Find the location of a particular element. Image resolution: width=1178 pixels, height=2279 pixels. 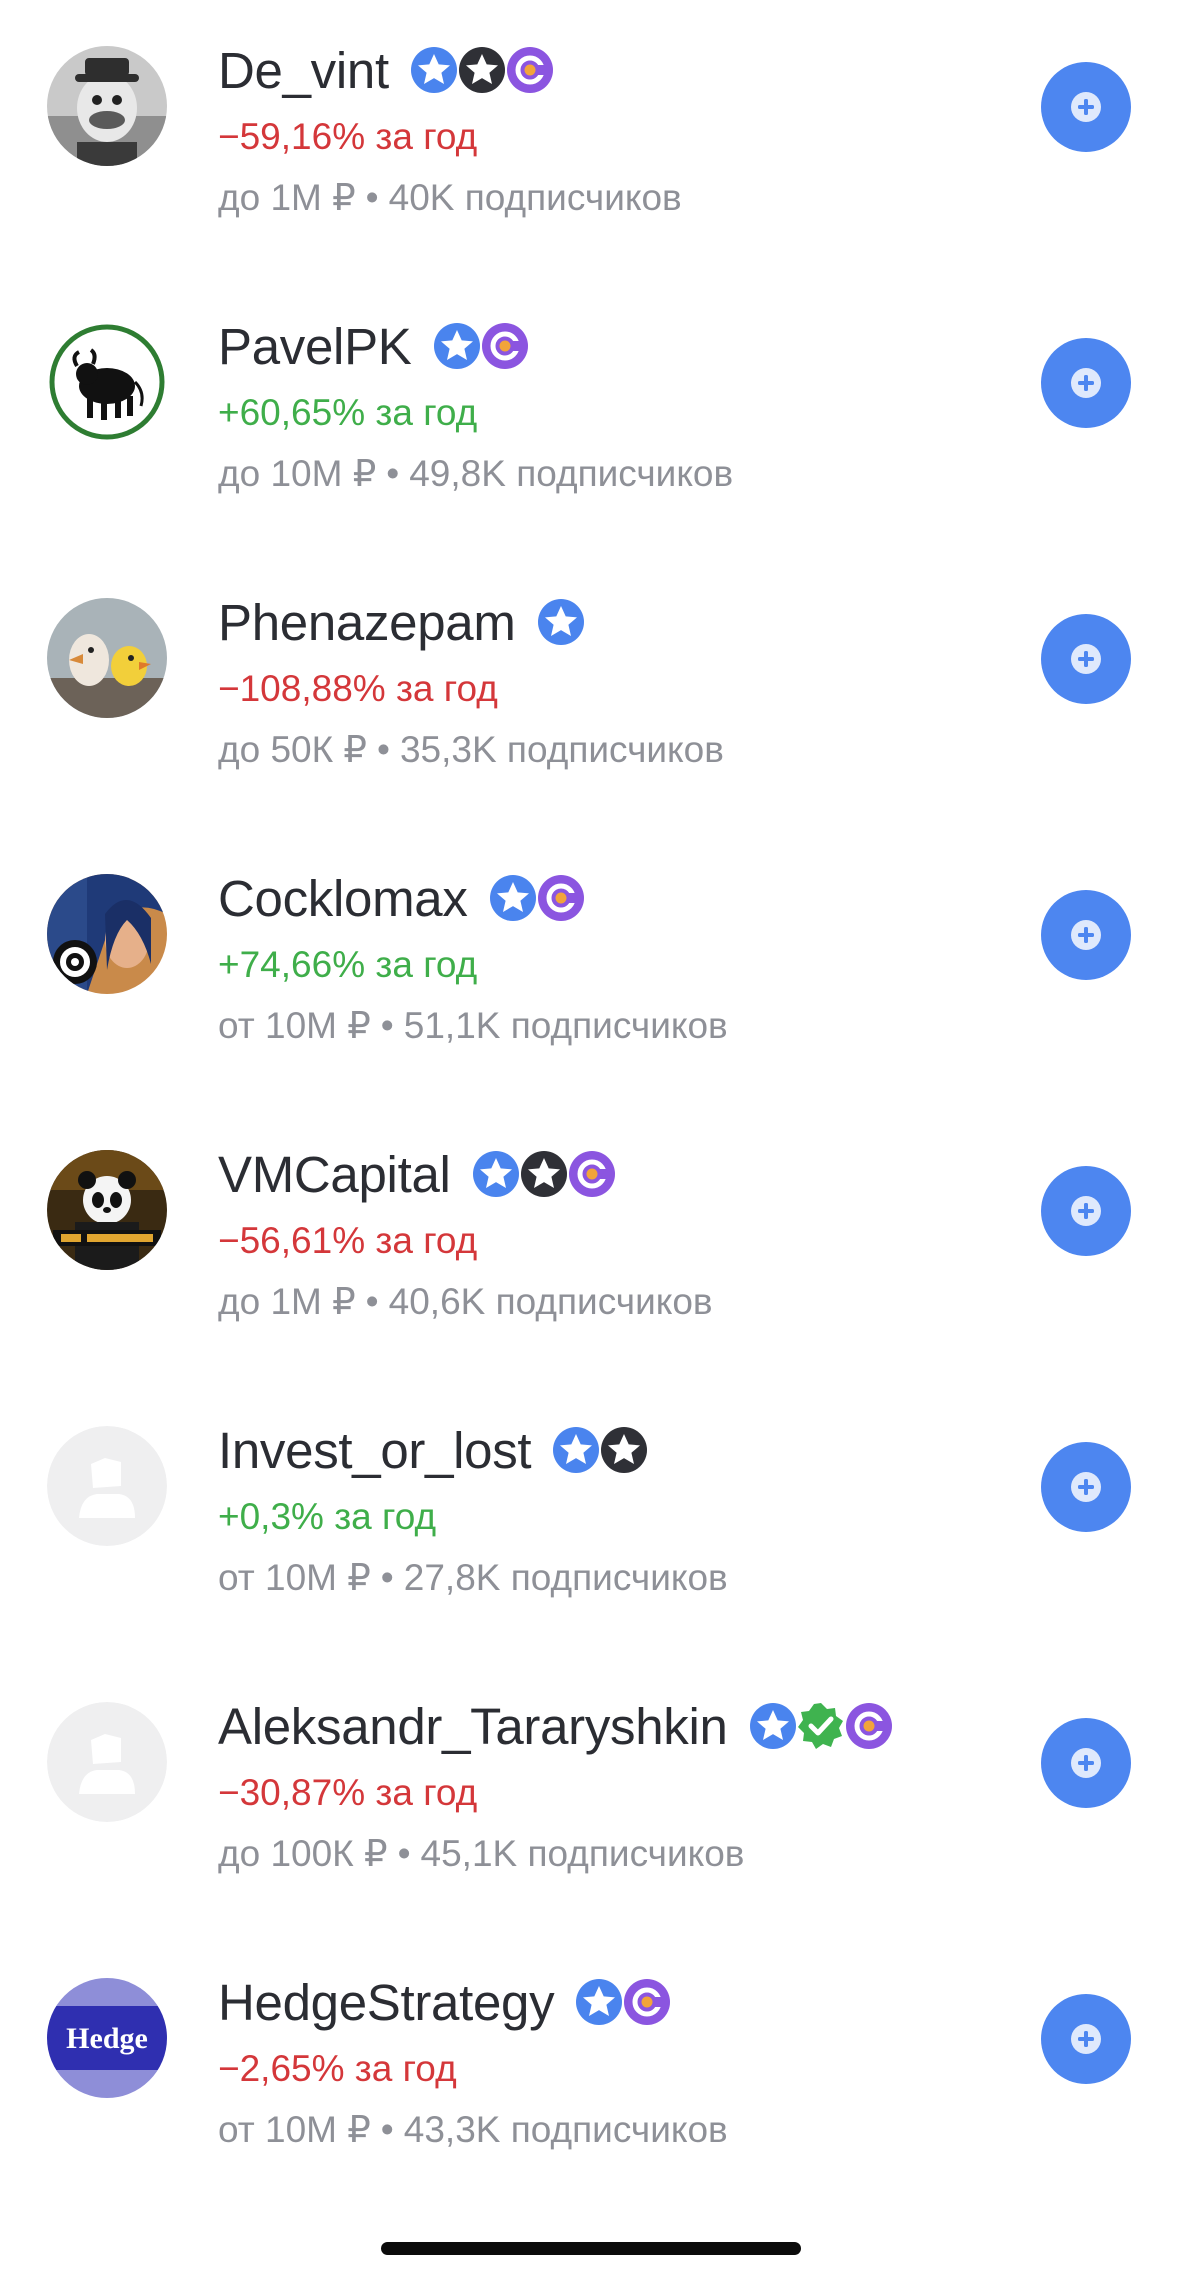

subscriber-count: 35,3K подписчиков is located at coordinates (561, 749).